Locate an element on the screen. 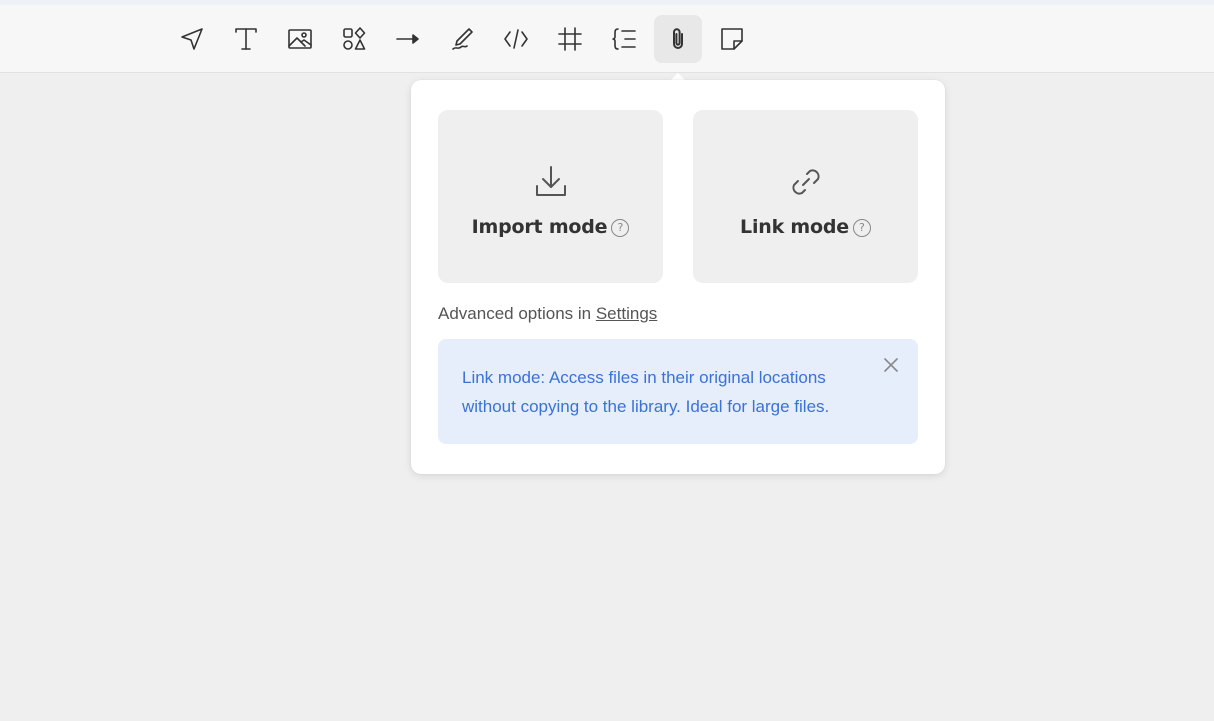 This screenshot has width=1214, height=721. advanced-options-text: Advanced options in Settings is located at coordinates (547, 314).